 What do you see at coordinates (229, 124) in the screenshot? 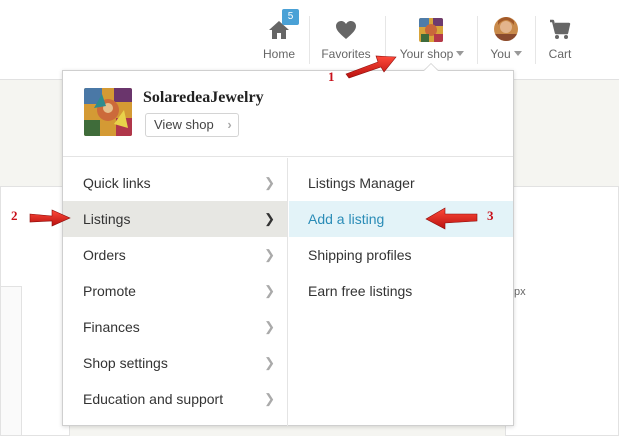
I see `chevron-right-icon: ›` at bounding box center [229, 124].